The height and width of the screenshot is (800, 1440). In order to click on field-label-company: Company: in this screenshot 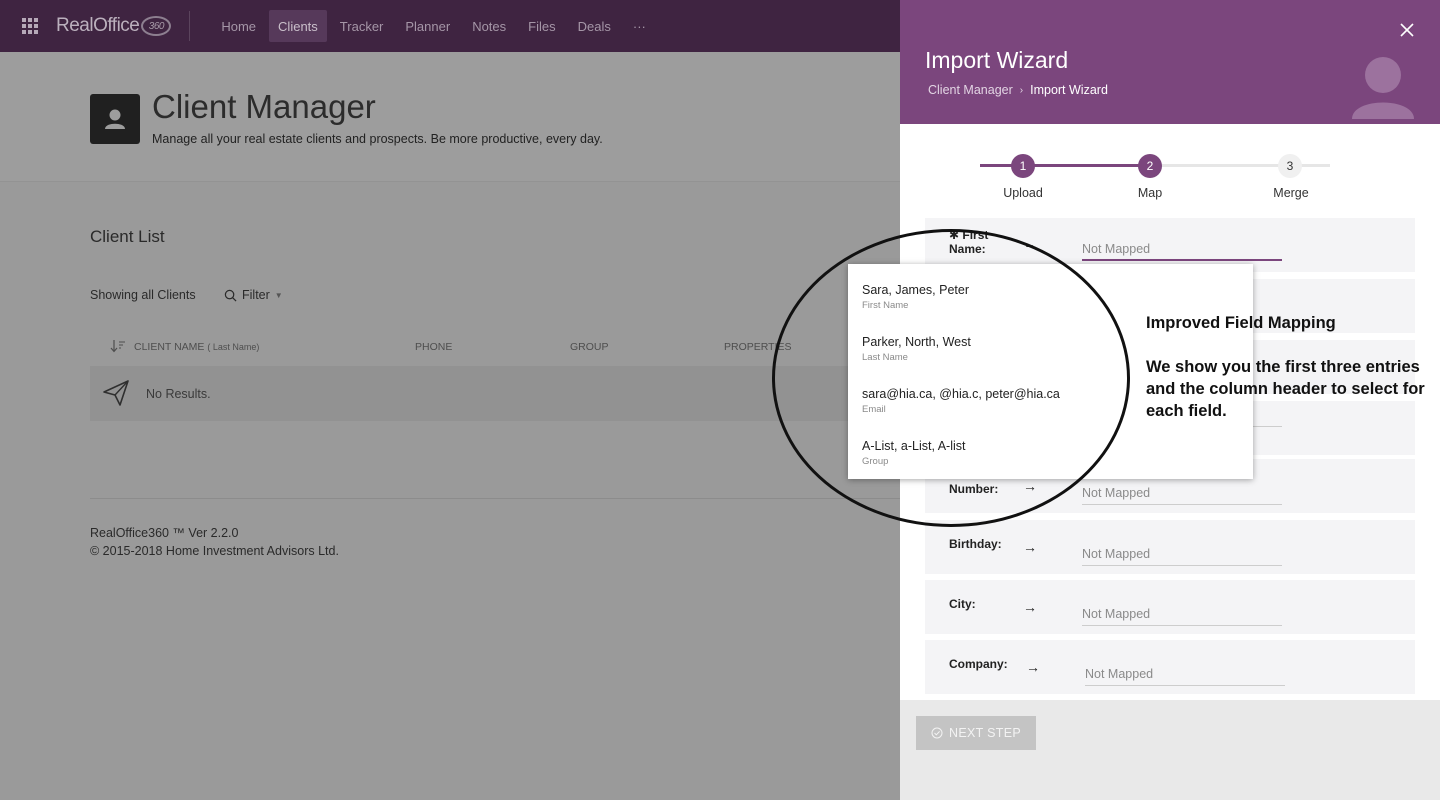, I will do `click(978, 664)`.